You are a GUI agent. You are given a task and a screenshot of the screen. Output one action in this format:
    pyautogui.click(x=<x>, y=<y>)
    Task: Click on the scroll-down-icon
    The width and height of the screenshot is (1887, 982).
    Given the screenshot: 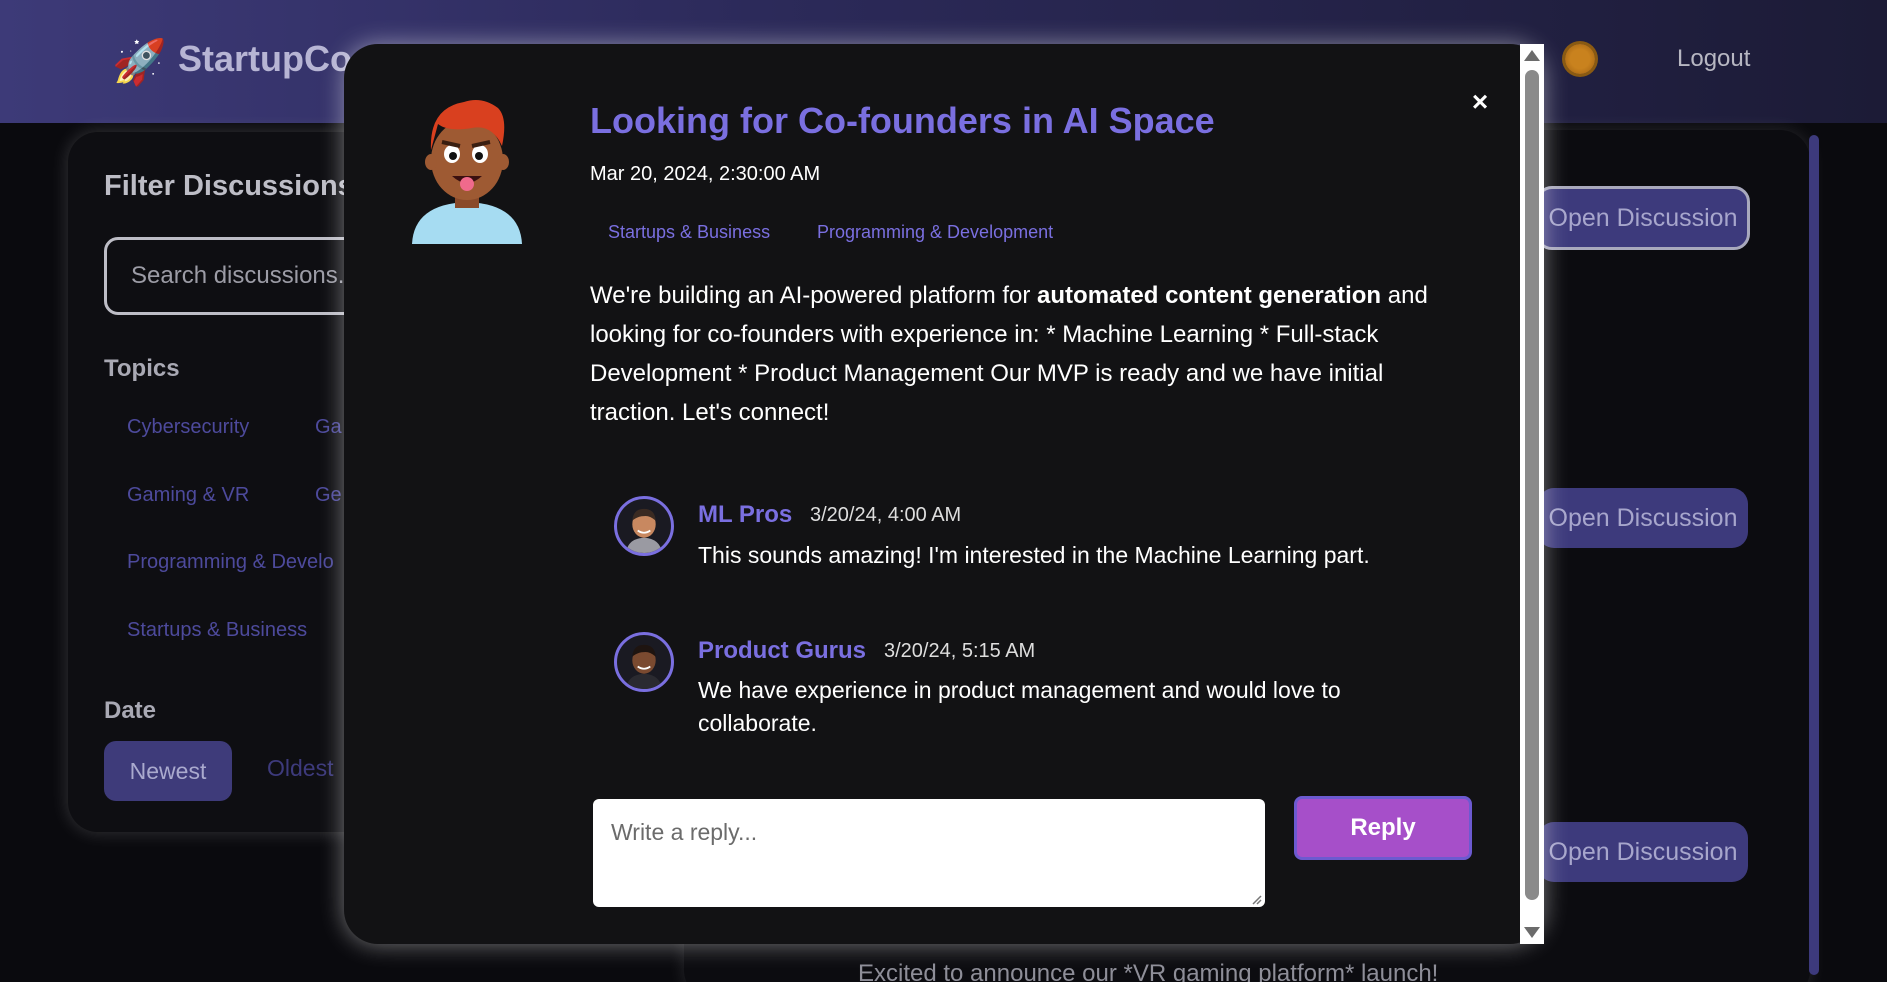 What is the action you would take?
    pyautogui.click(x=1532, y=932)
    